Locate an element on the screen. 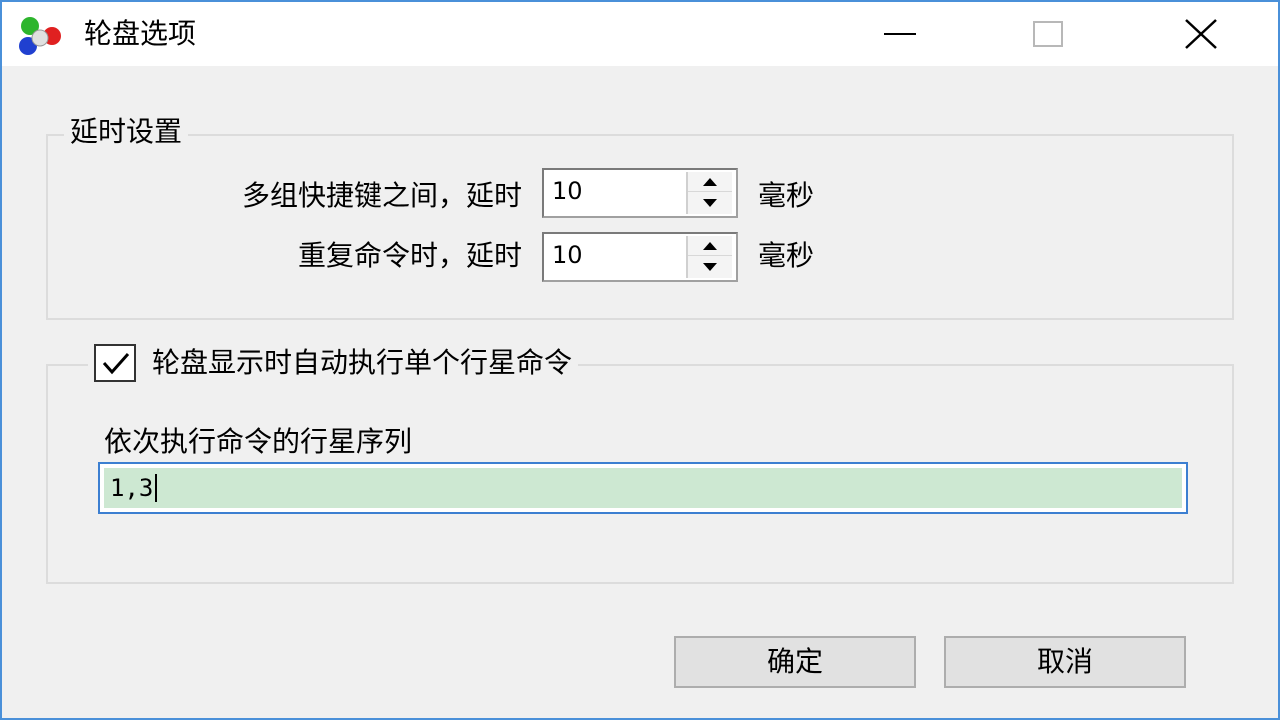 The image size is (1280, 720). close-button is located at coordinates (1202, 34).